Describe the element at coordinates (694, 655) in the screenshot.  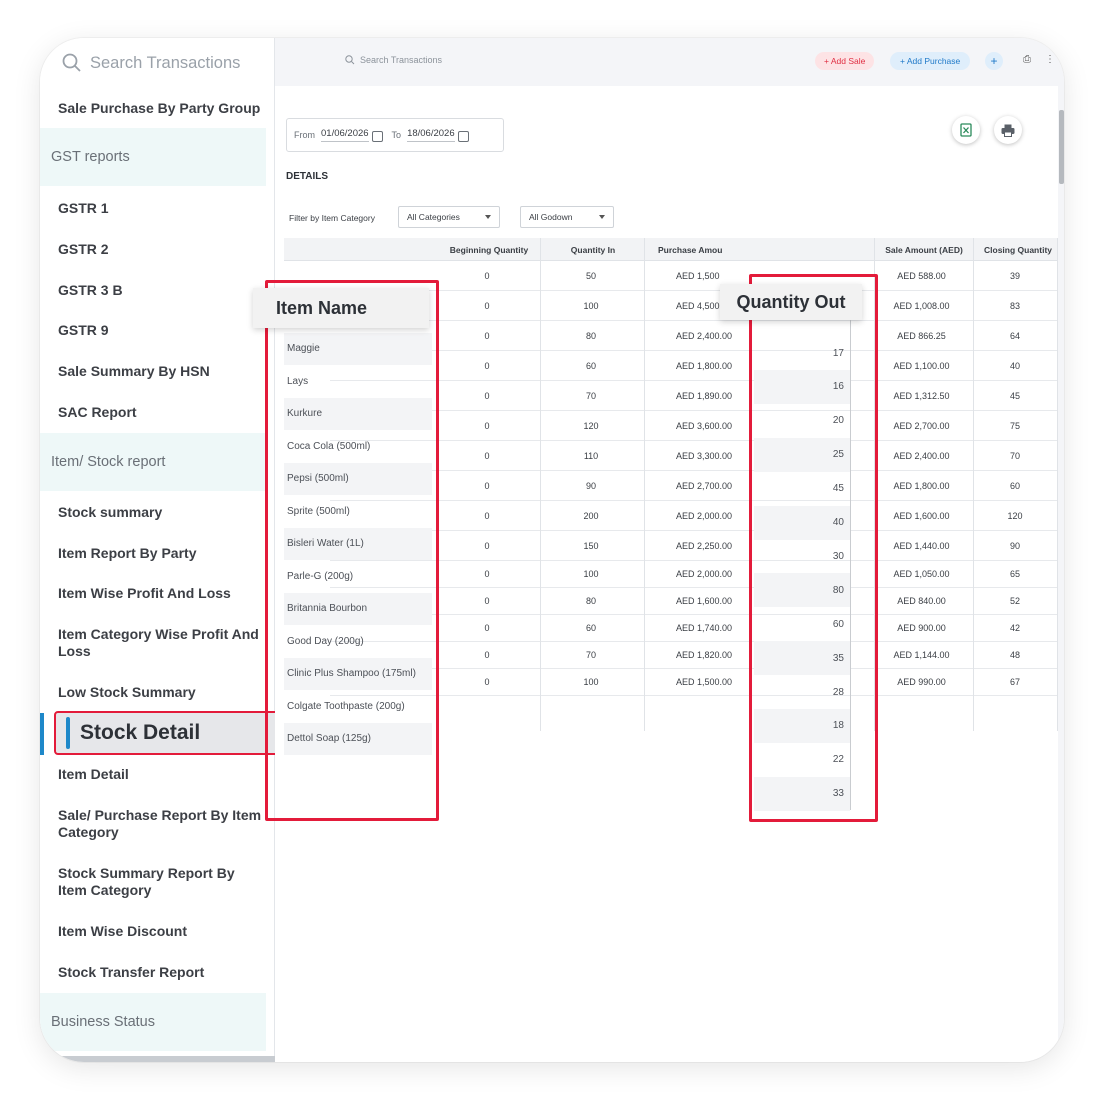
I see `table-row: 0 70 AED 1,820.00 AED 1,144.00 48` at that location.